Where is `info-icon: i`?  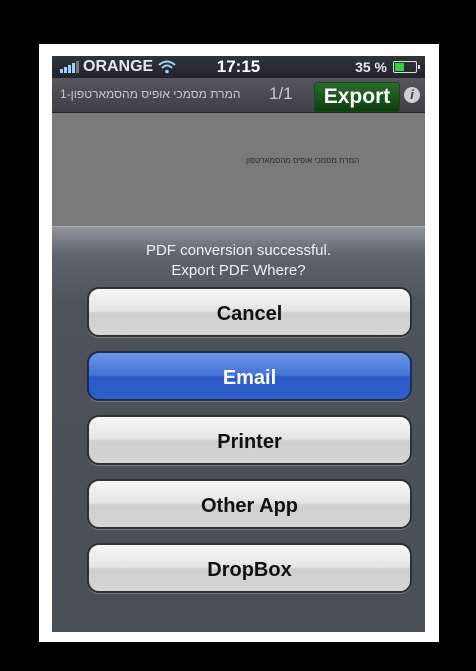
info-icon: i is located at coordinates (412, 95).